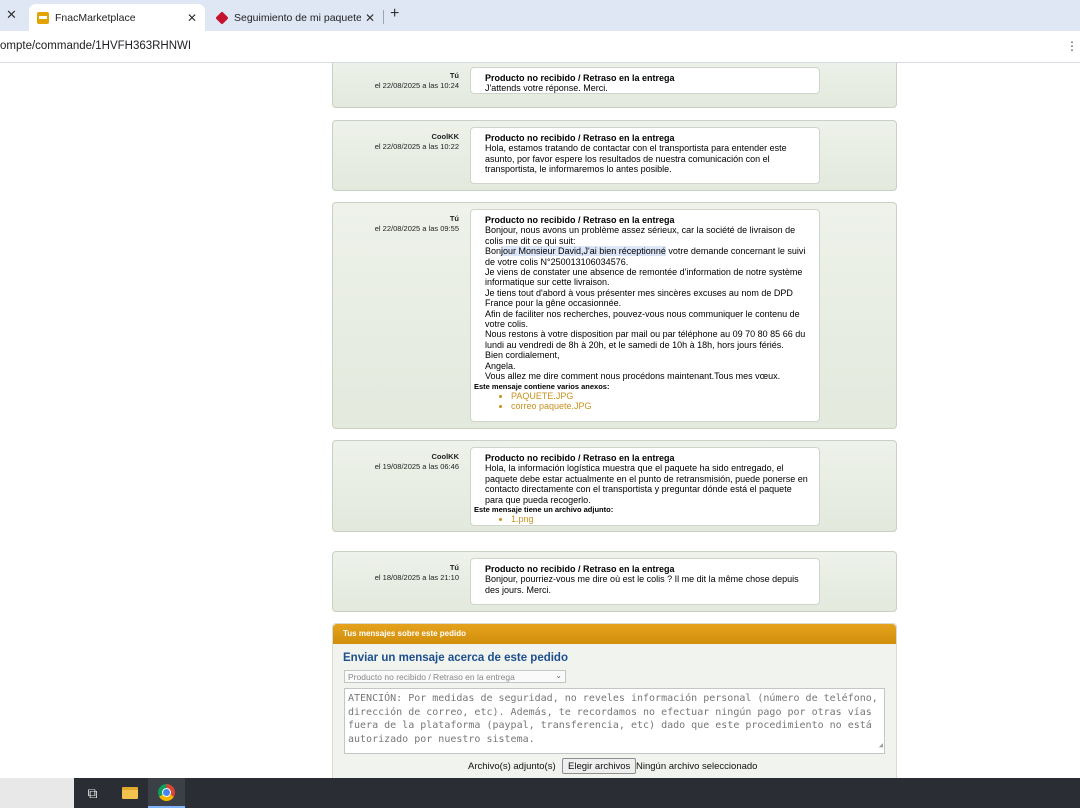  What do you see at coordinates (222, 17) in the screenshot?
I see `dpd-favicon-icon` at bounding box center [222, 17].